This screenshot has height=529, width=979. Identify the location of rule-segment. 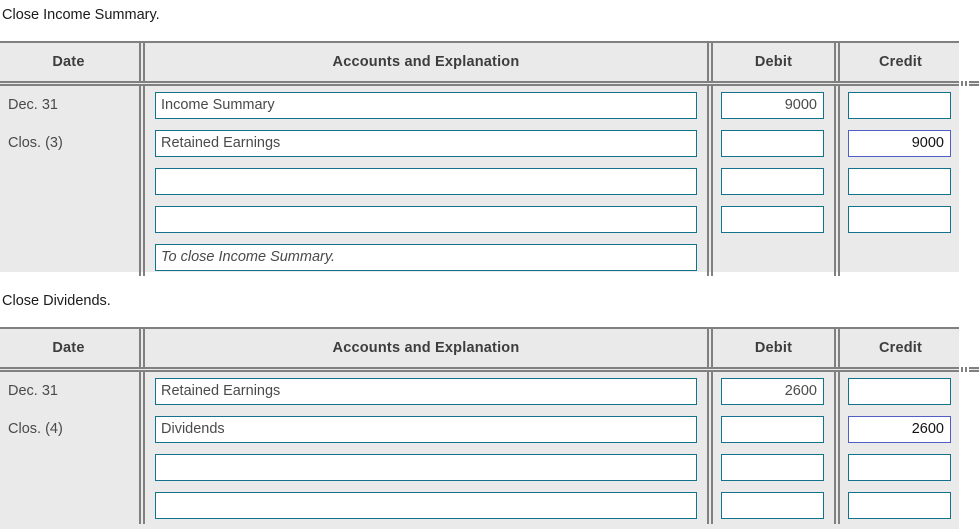
(974, 369).